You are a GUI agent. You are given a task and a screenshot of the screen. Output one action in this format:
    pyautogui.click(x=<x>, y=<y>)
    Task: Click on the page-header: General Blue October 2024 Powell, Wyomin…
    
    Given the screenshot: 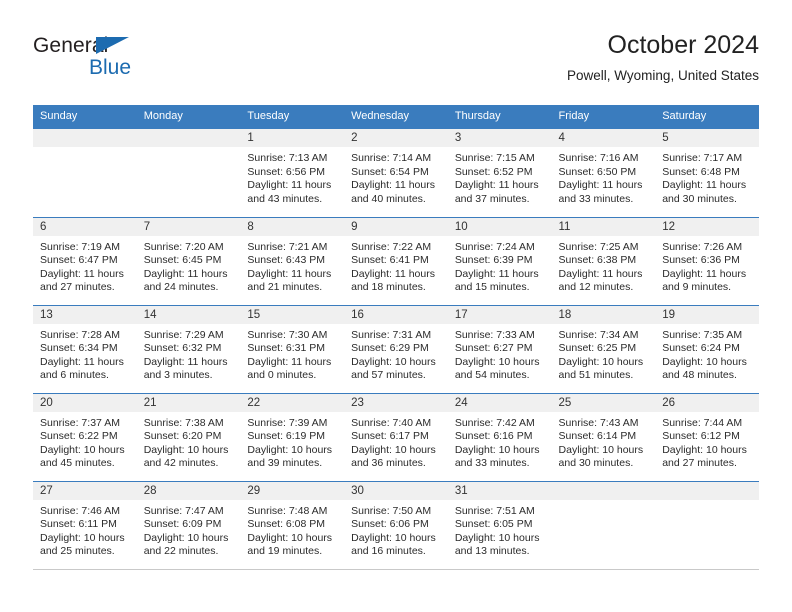 What is the action you would take?
    pyautogui.click(x=396, y=65)
    